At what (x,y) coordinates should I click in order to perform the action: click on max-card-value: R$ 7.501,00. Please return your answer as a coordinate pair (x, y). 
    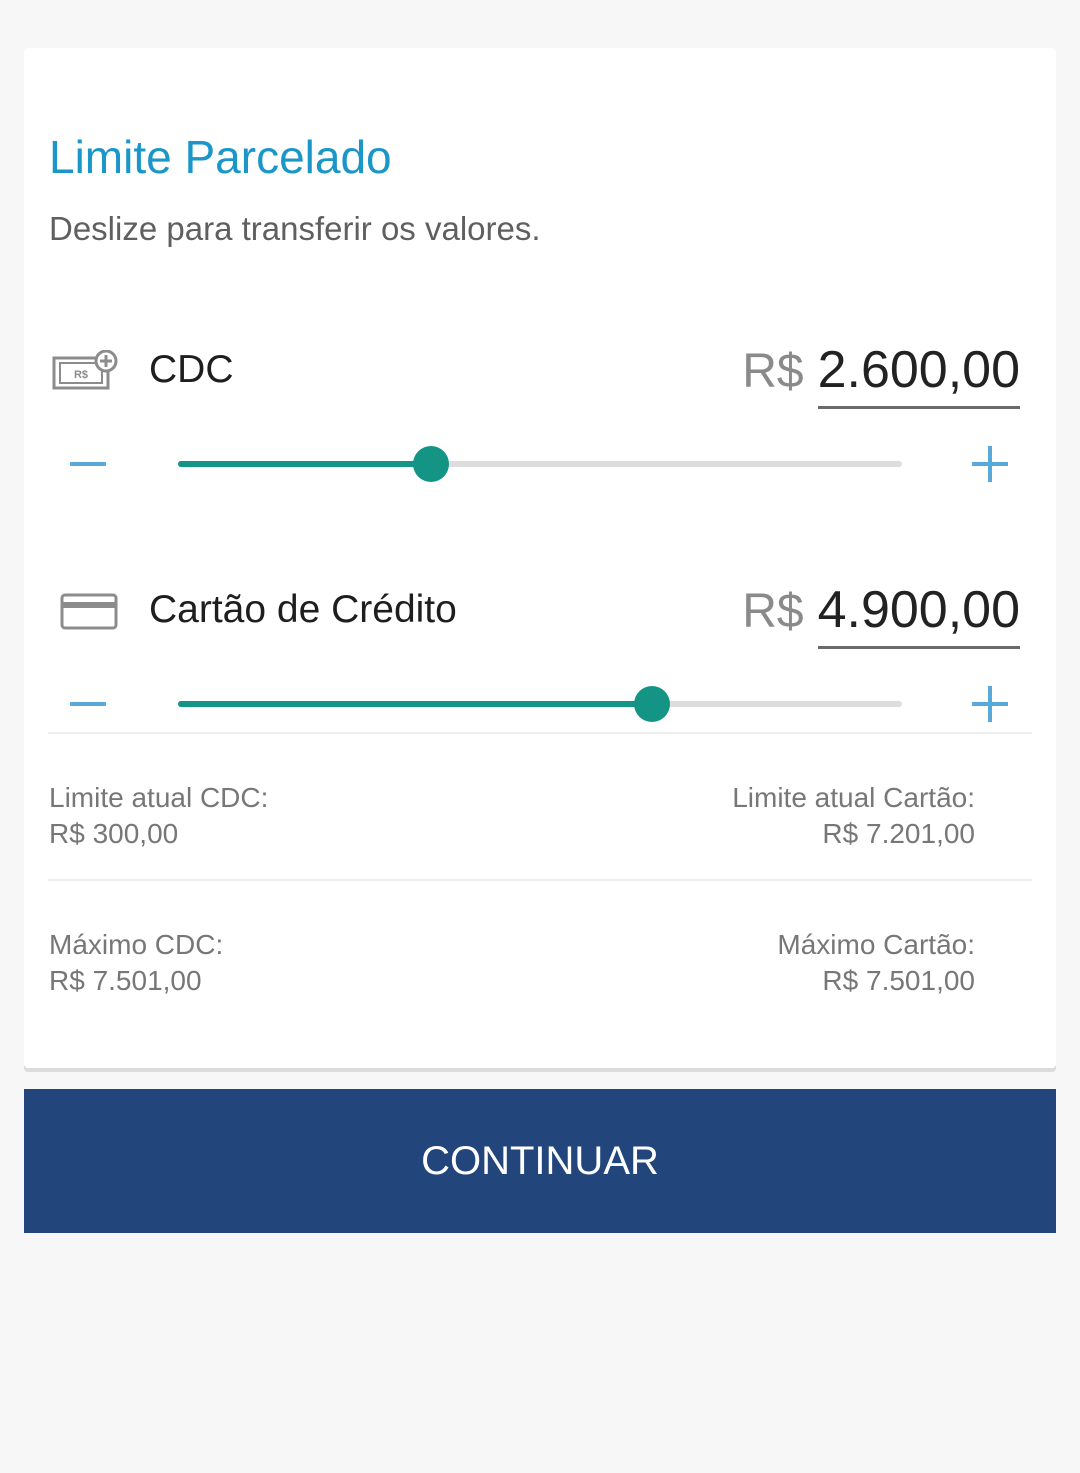
    Looking at the image, I should click on (898, 980).